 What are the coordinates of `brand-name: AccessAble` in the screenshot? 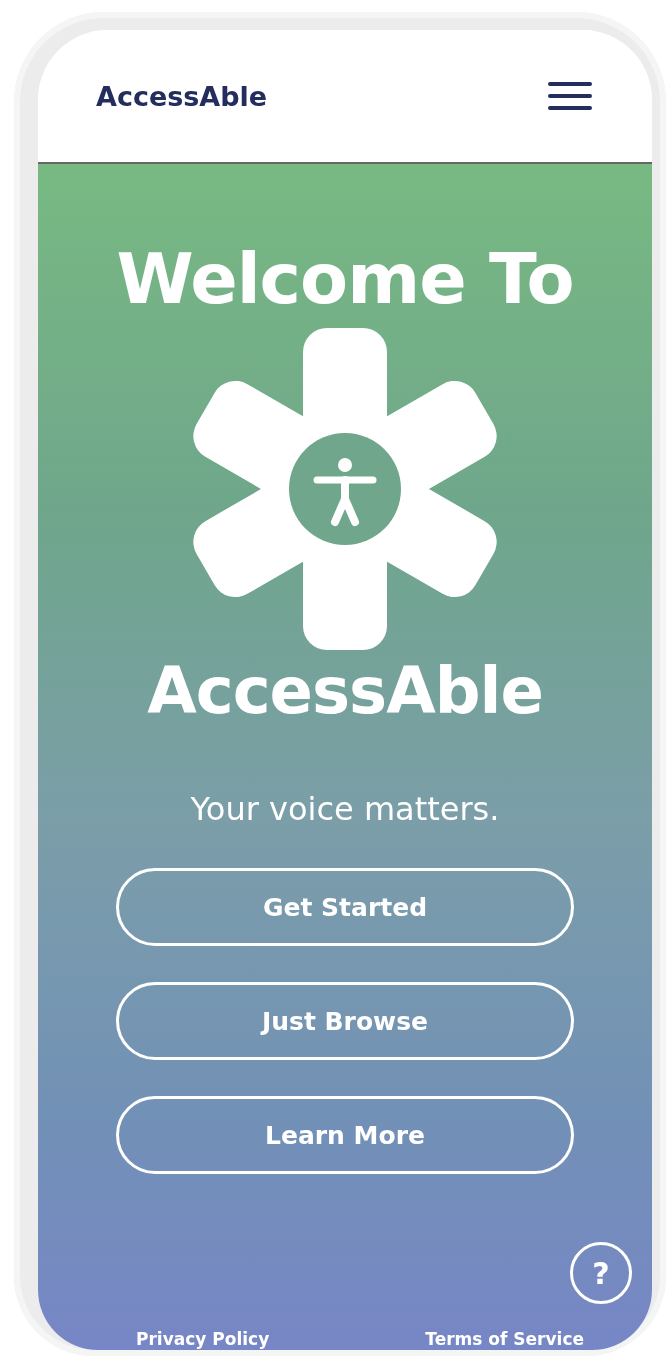 It's located at (182, 96).